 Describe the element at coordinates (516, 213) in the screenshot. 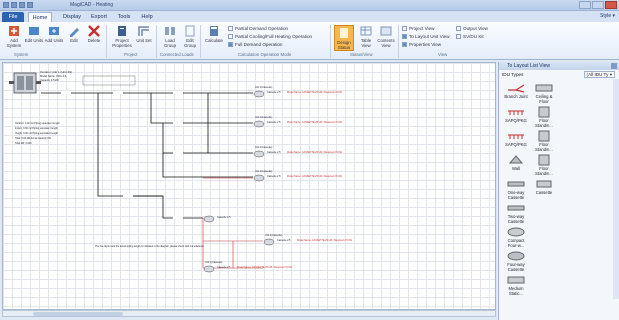

I see `palette-item-two-way-cassette: Two-way Cassette` at that location.